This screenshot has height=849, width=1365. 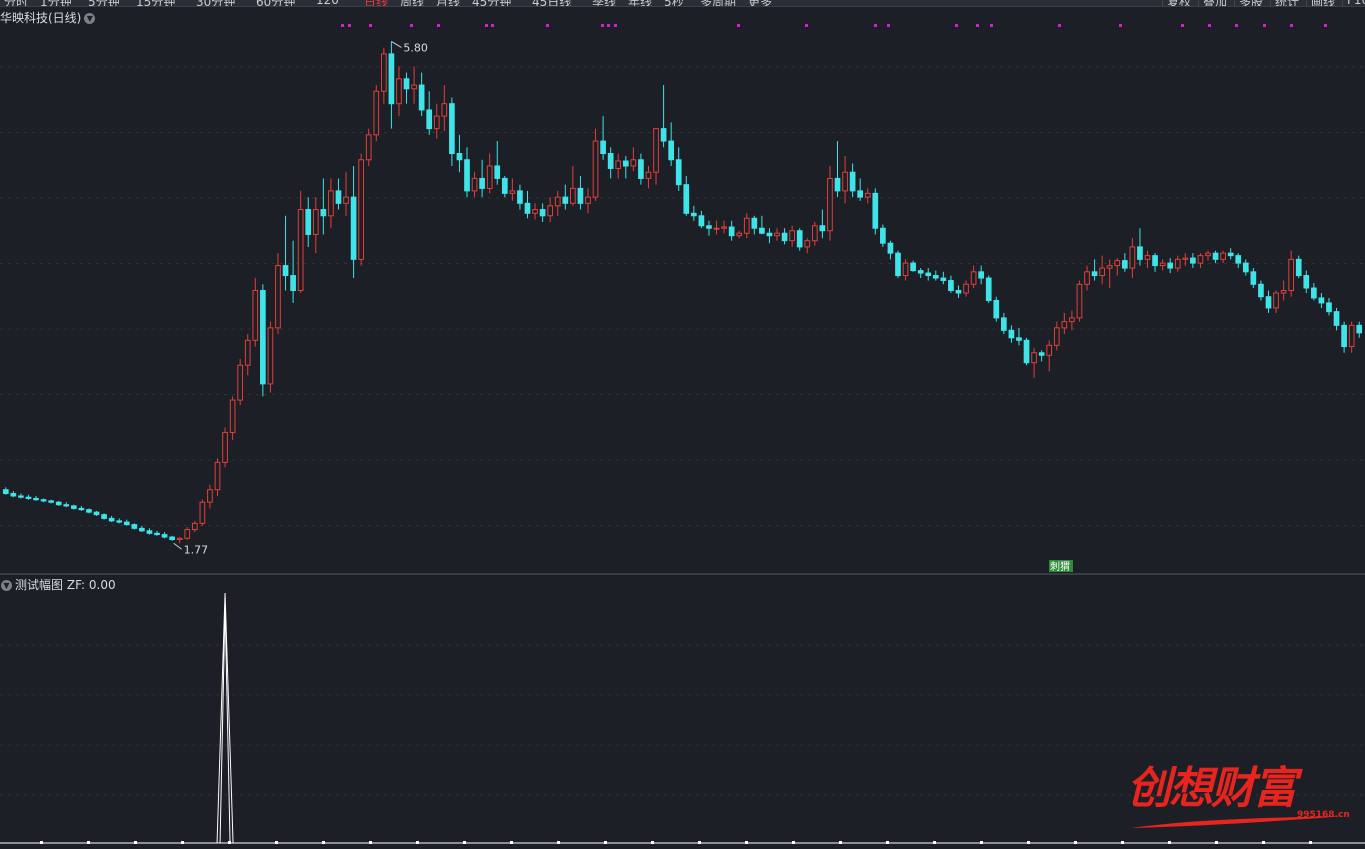 What do you see at coordinates (1212, 3) in the screenshot?
I see `toolbar-button-1: 叠加` at bounding box center [1212, 3].